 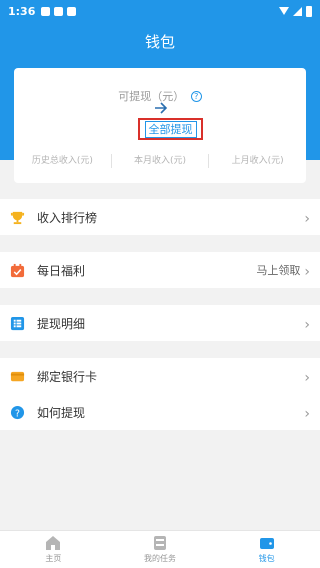 I want to click on withdraw-all-button: 全部提现, so click(x=170, y=129).